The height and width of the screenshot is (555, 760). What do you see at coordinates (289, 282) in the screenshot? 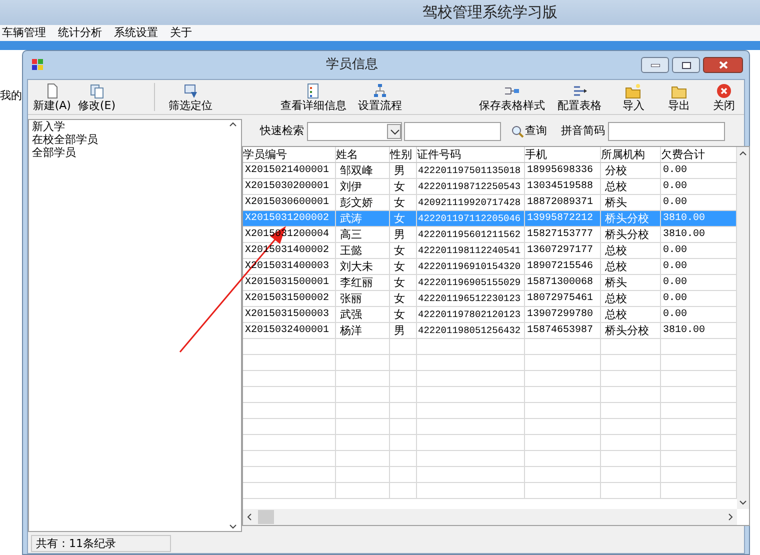
I see `table-cell: X2015031500001` at bounding box center [289, 282].